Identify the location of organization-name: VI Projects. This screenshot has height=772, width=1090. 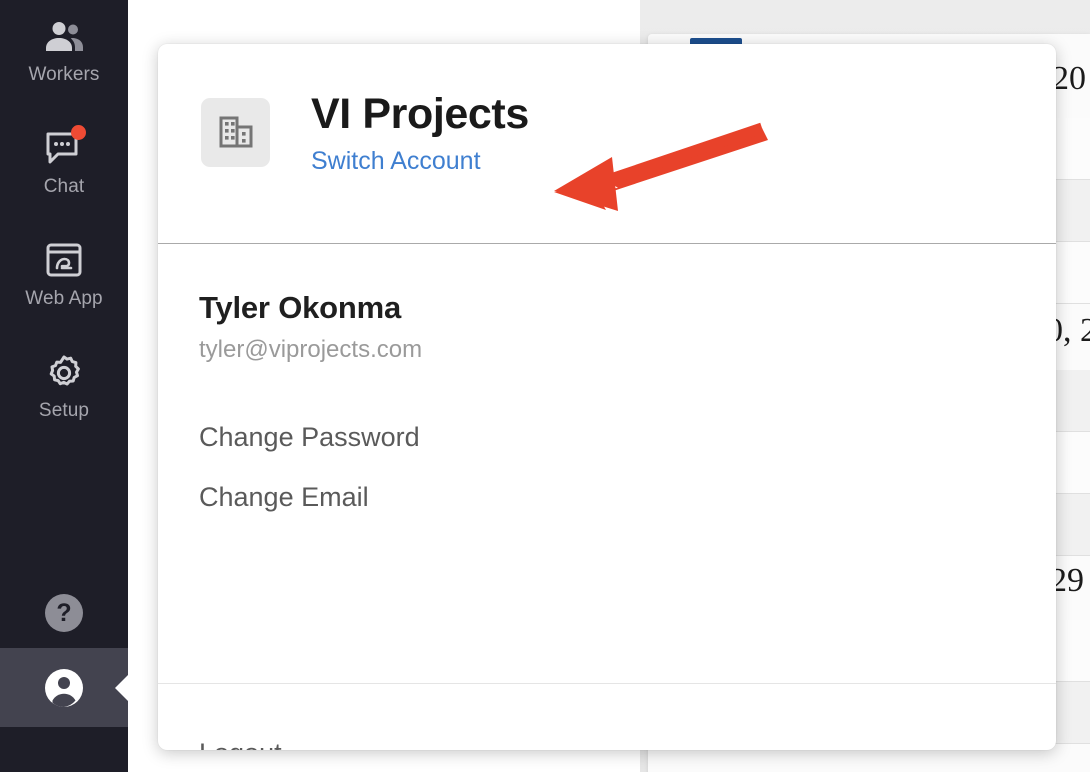
(420, 114).